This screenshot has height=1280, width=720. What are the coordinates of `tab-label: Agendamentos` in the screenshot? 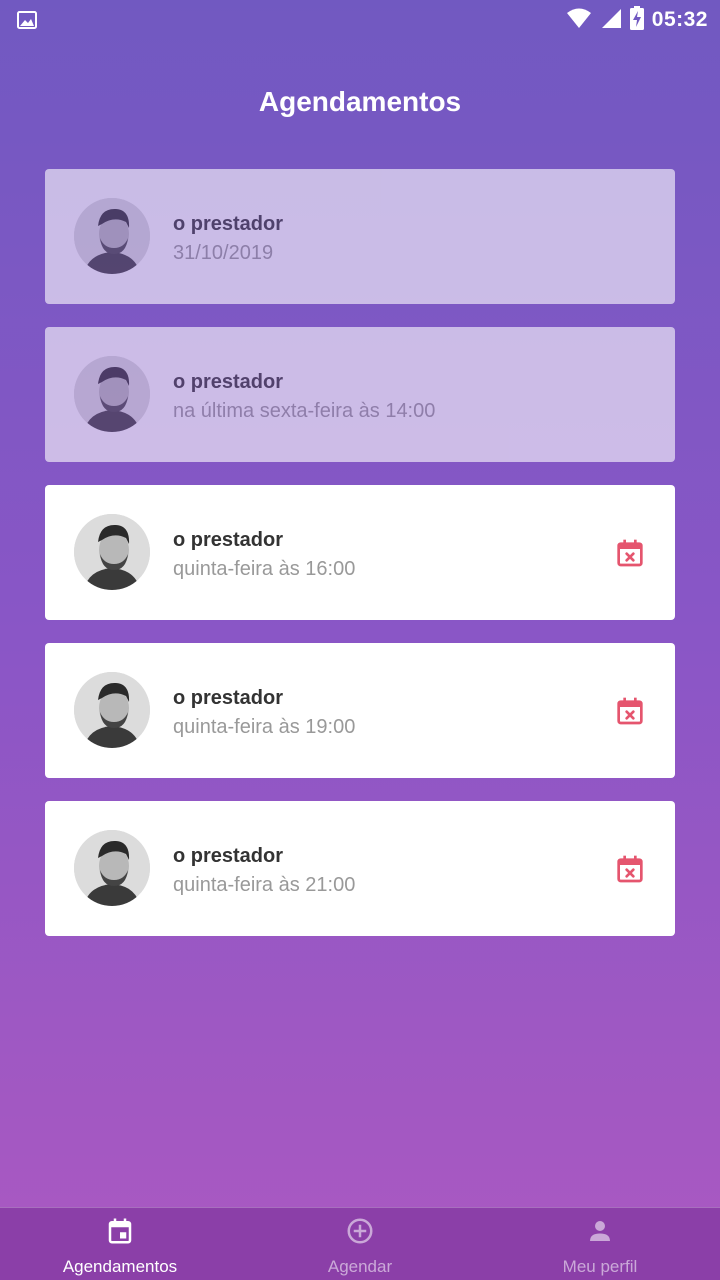 It's located at (120, 1266).